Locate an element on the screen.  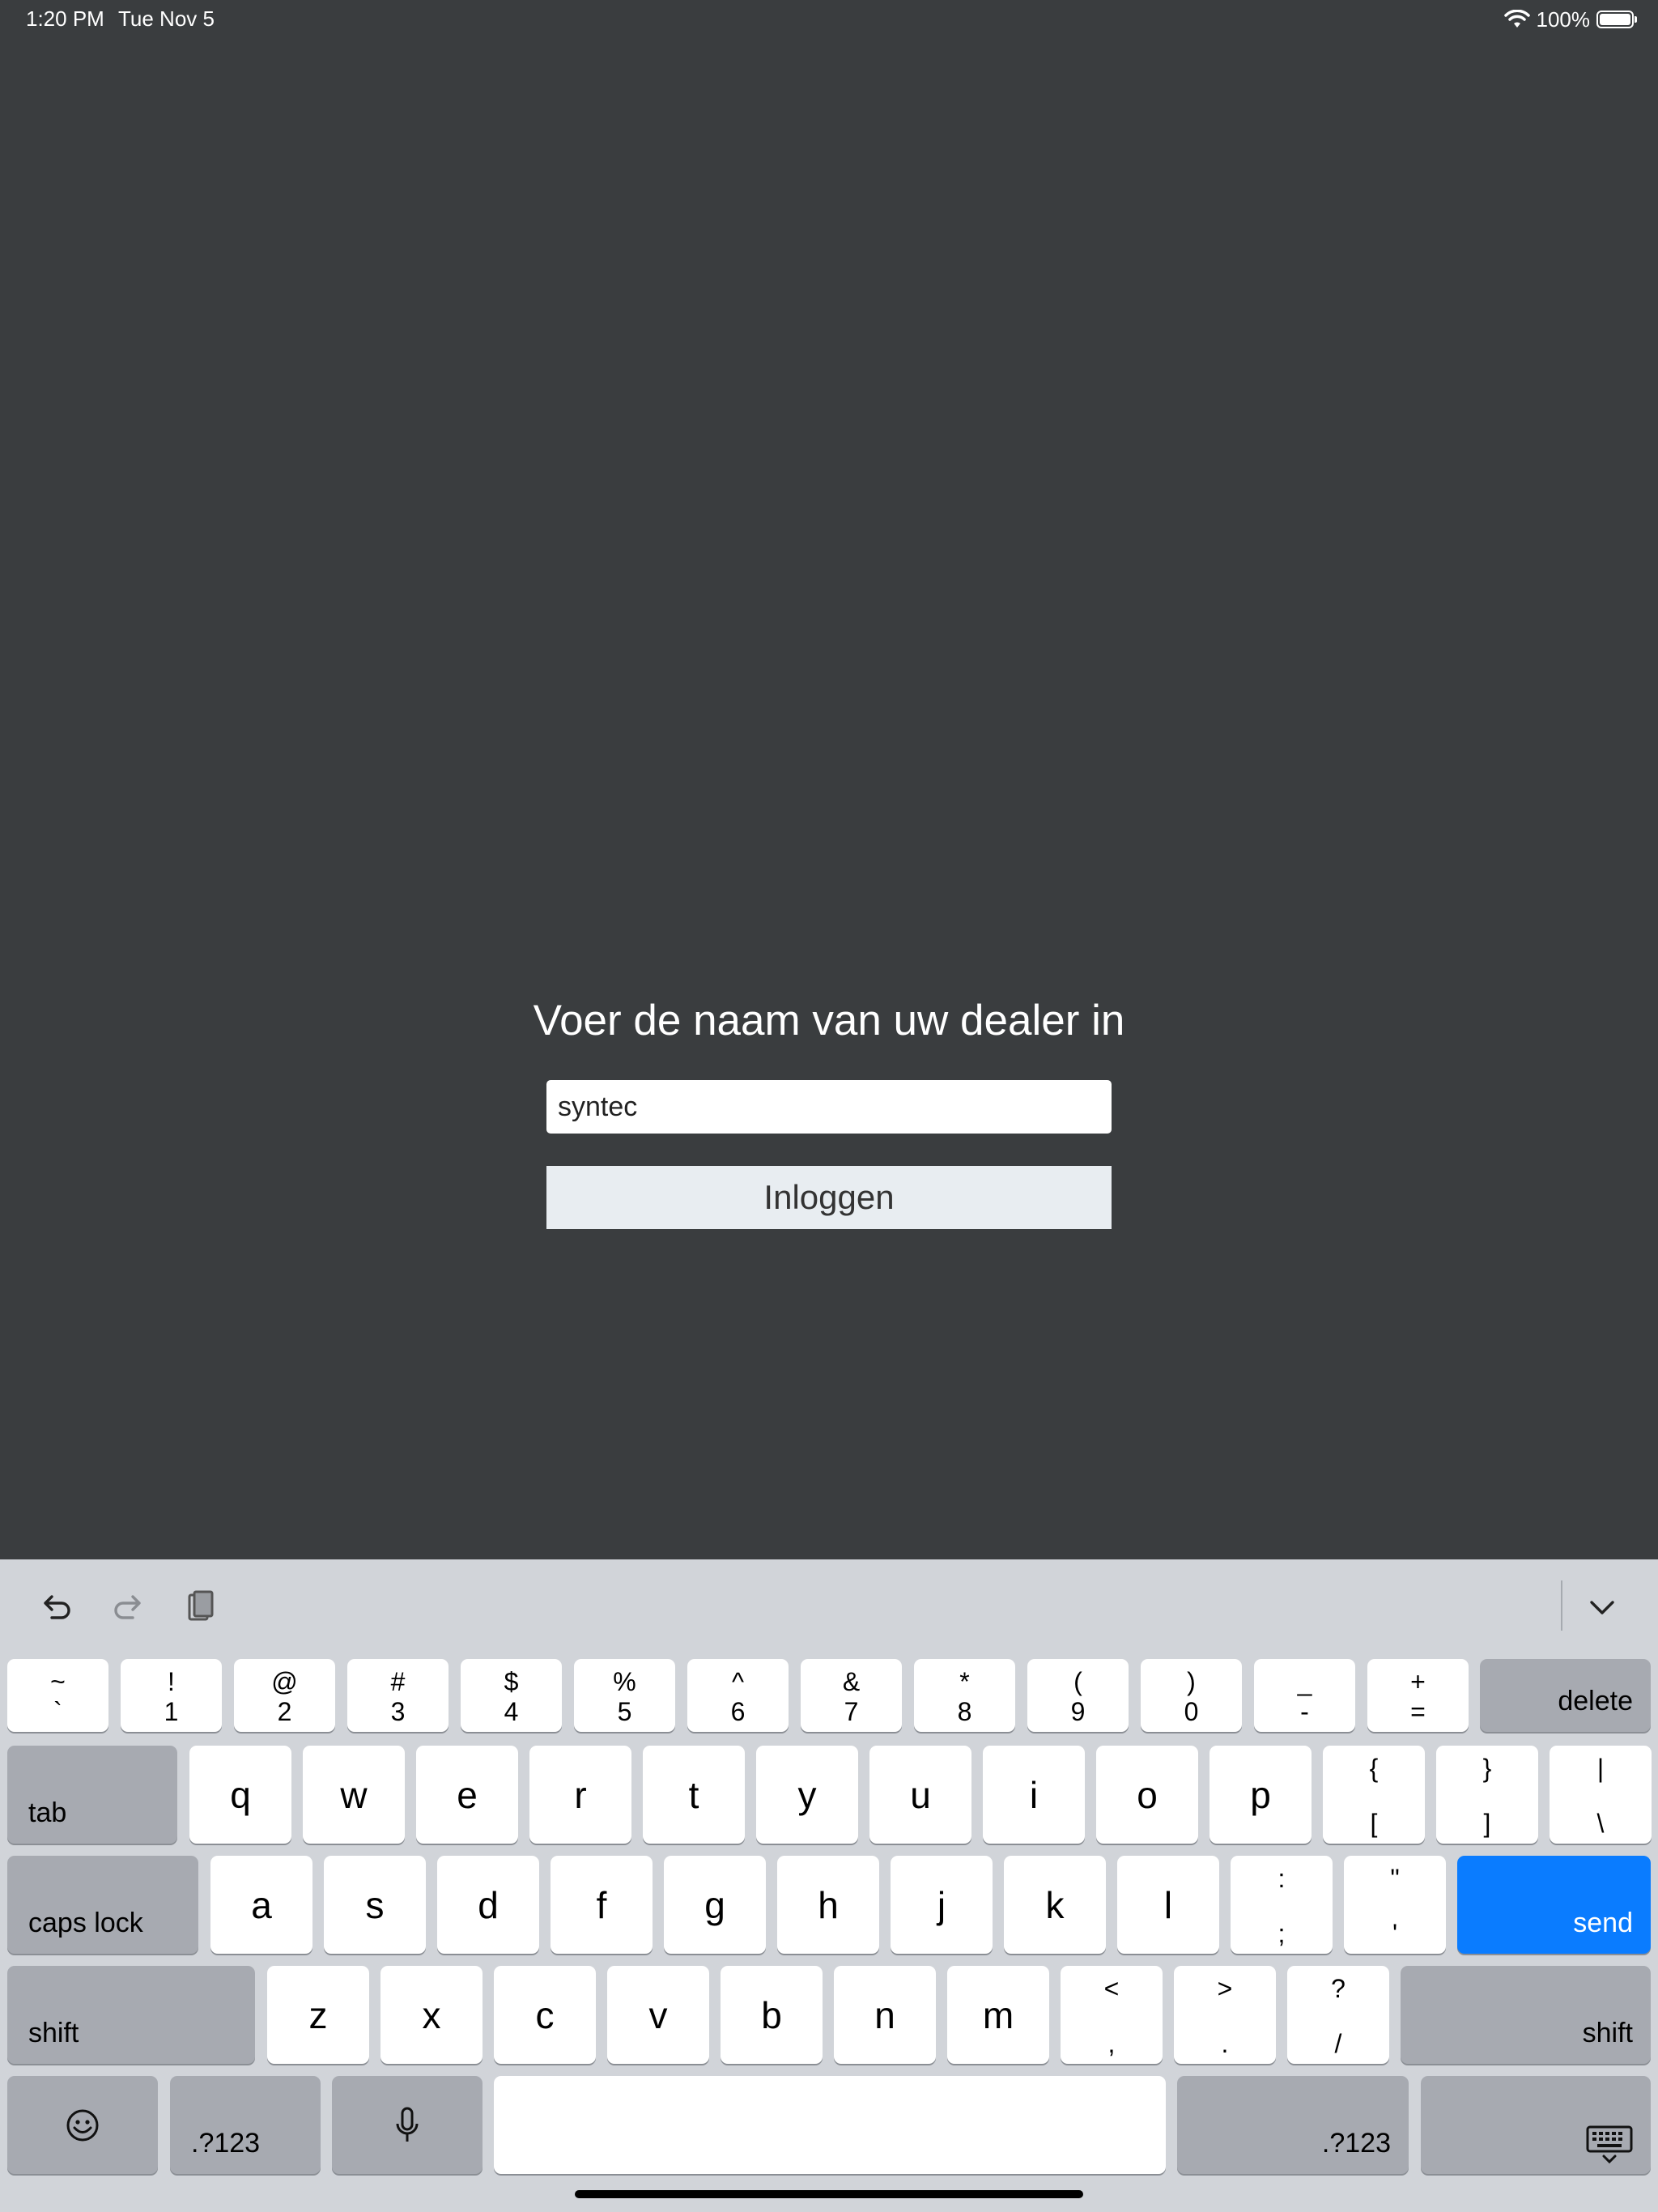
delete-key: delete is located at coordinates (1565, 1695).